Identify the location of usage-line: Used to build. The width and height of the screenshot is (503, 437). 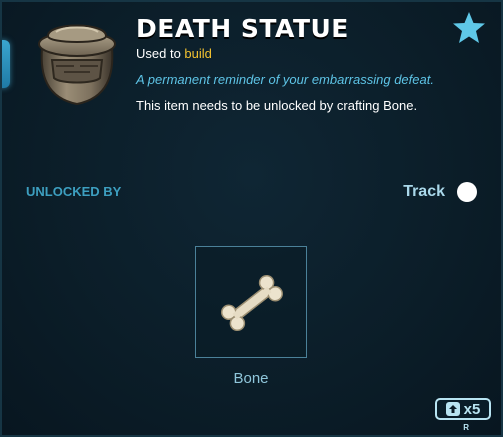
(174, 53).